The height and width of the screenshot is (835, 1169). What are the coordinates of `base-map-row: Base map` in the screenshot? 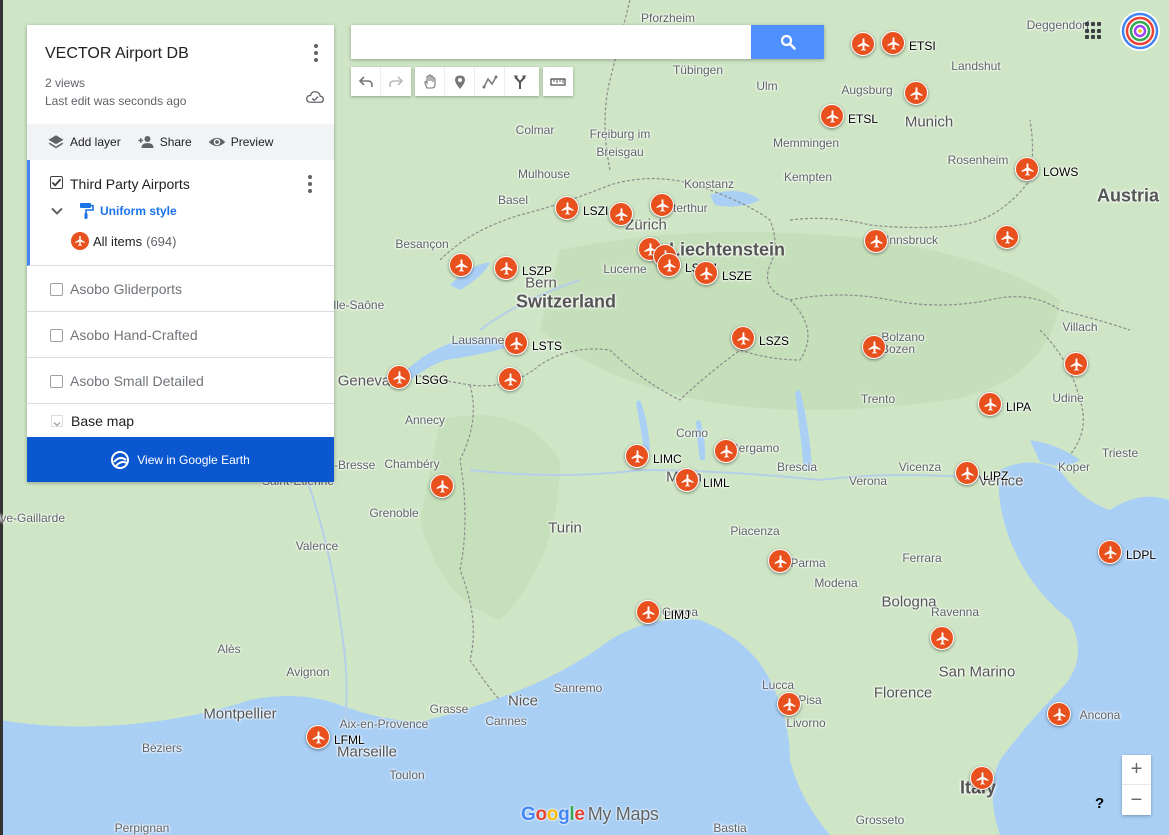 It's located at (180, 420).